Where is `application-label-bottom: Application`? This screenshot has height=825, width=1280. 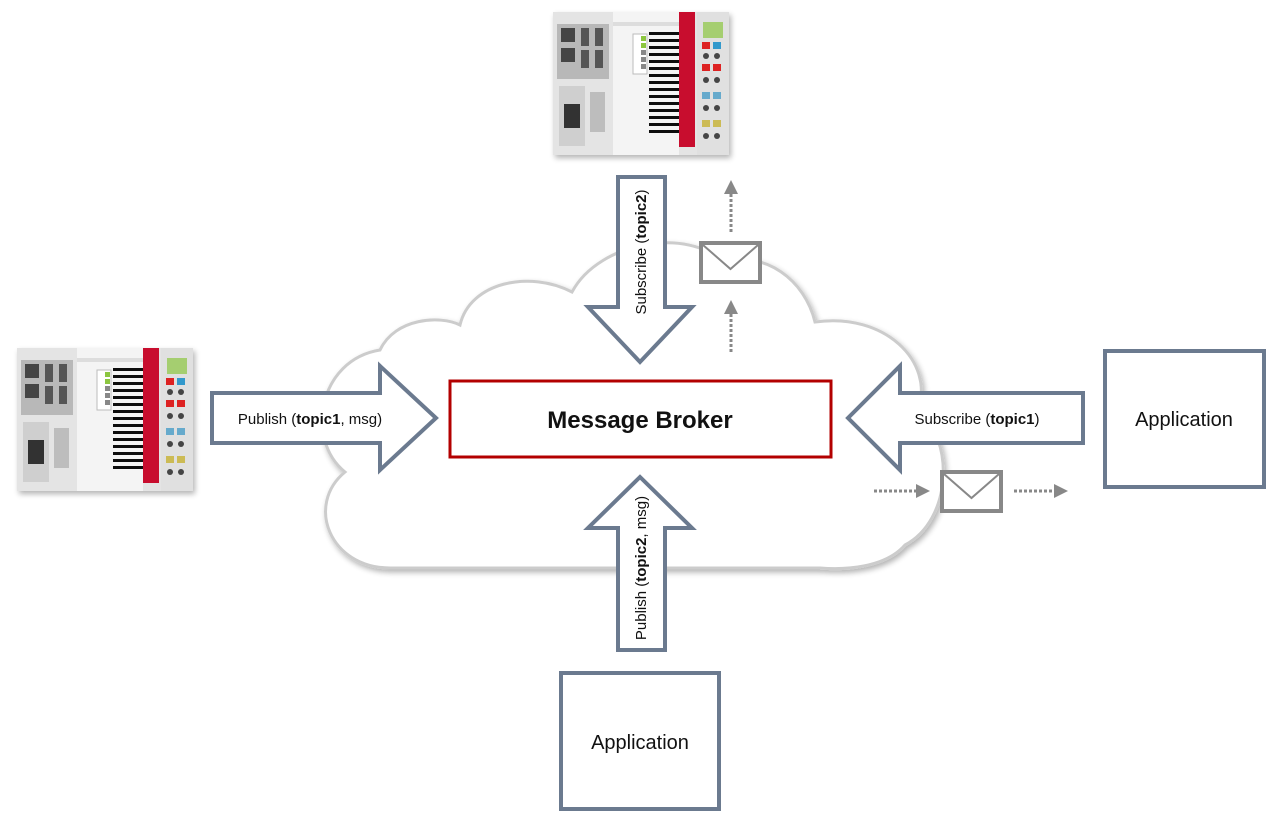 application-label-bottom: Application is located at coordinates (640, 743).